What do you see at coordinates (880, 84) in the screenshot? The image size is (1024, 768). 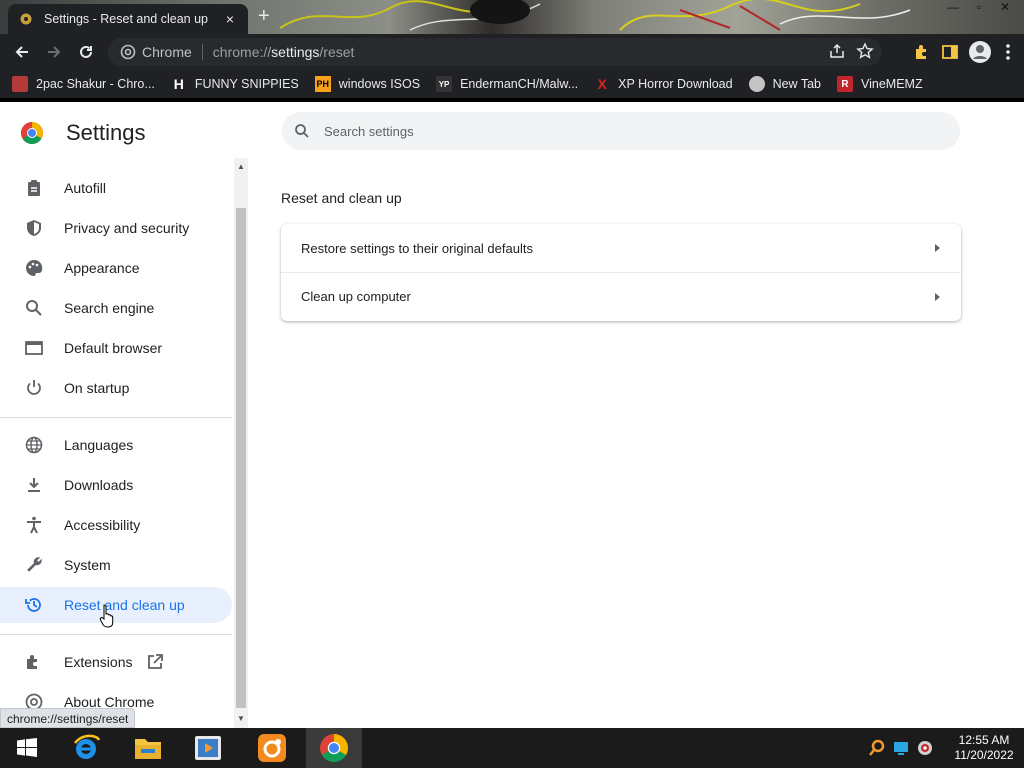 I see `bookmark-item: R VineMEMZ` at bounding box center [880, 84].